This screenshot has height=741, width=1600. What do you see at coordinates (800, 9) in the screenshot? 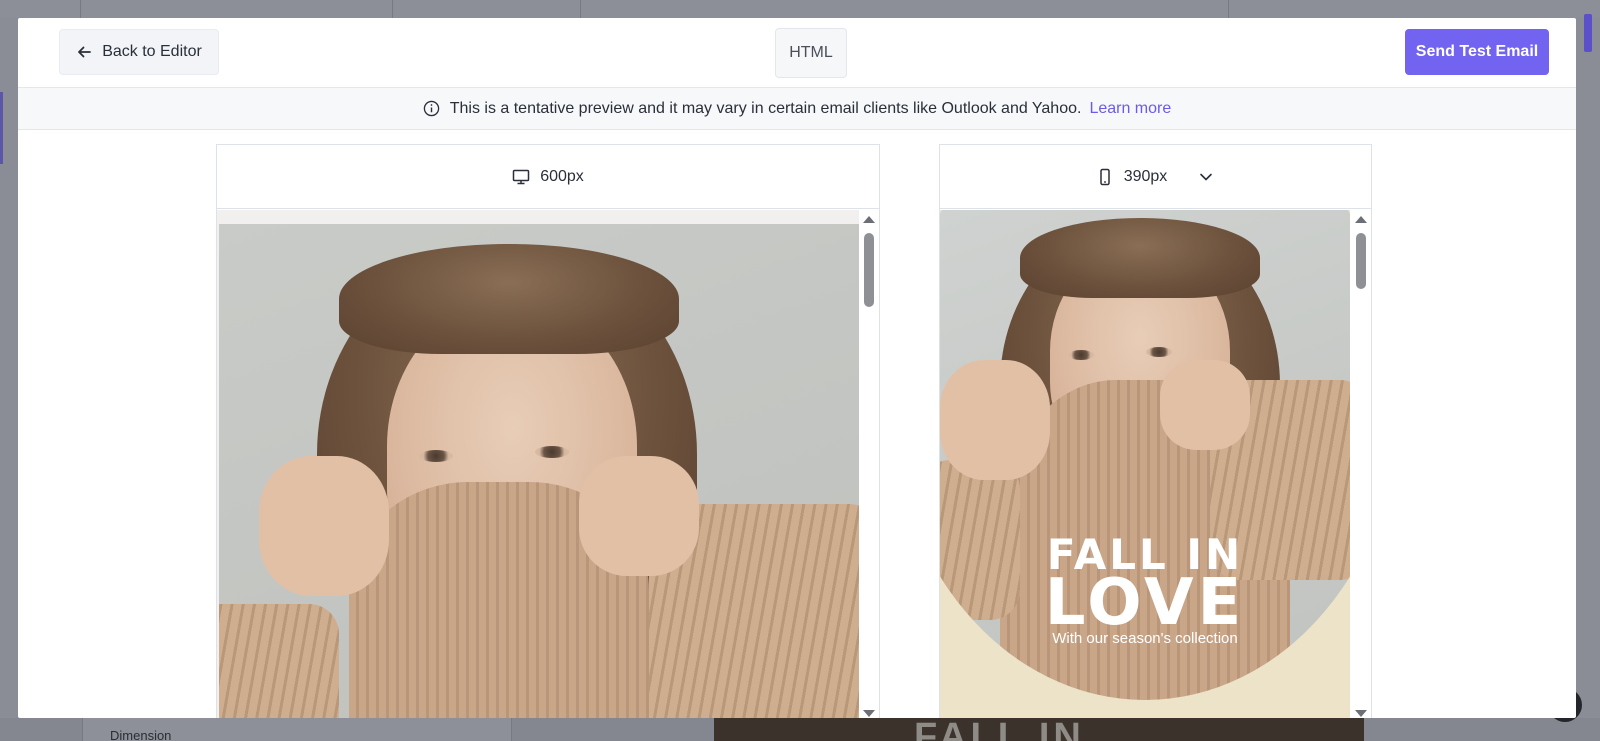
I see `editor-toolbar-strip` at bounding box center [800, 9].